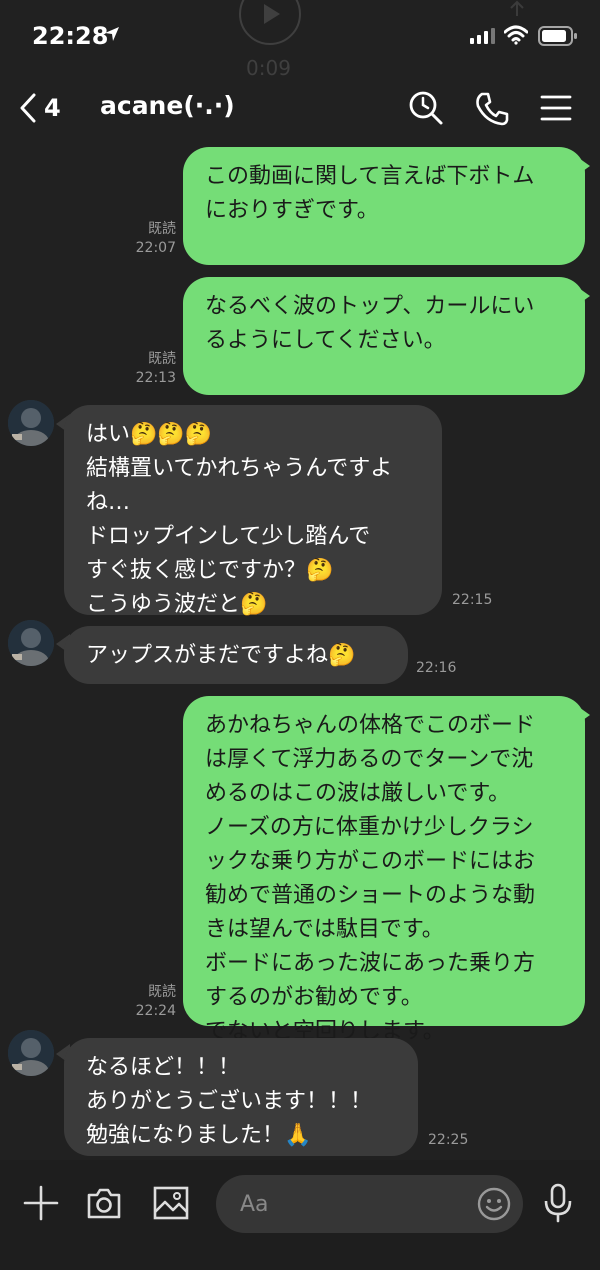 The image size is (600, 1270). What do you see at coordinates (558, 1205) in the screenshot?
I see `microphone-icon` at bounding box center [558, 1205].